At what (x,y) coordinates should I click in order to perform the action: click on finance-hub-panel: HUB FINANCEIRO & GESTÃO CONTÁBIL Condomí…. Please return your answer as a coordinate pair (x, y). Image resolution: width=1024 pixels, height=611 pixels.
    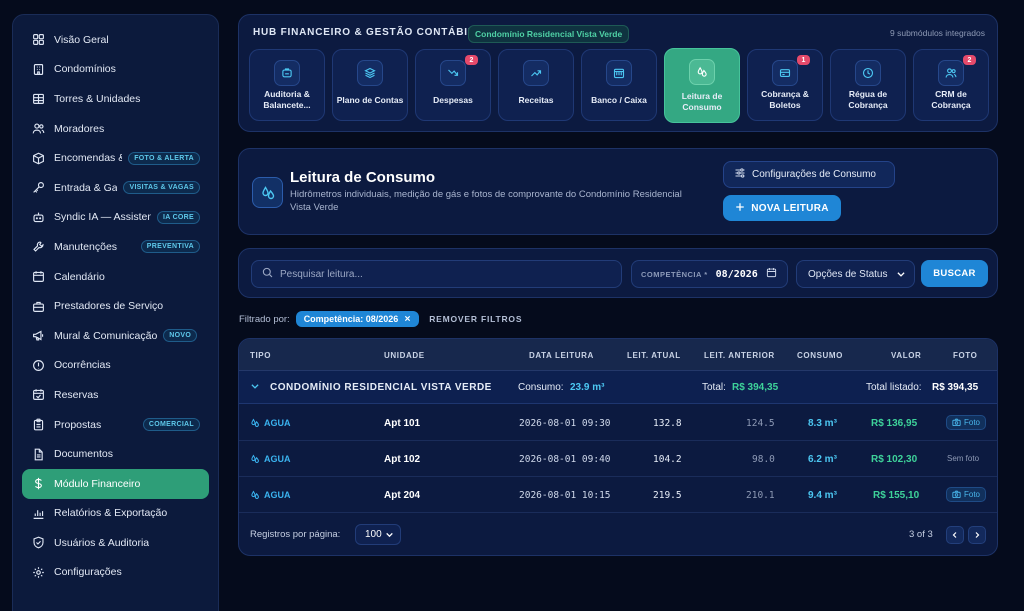
    Looking at the image, I should click on (618, 73).